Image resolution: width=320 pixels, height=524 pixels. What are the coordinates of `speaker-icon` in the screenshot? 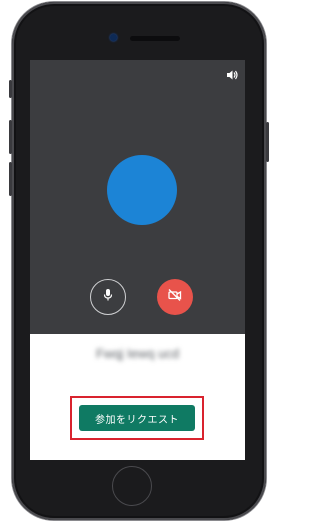 It's located at (232, 75).